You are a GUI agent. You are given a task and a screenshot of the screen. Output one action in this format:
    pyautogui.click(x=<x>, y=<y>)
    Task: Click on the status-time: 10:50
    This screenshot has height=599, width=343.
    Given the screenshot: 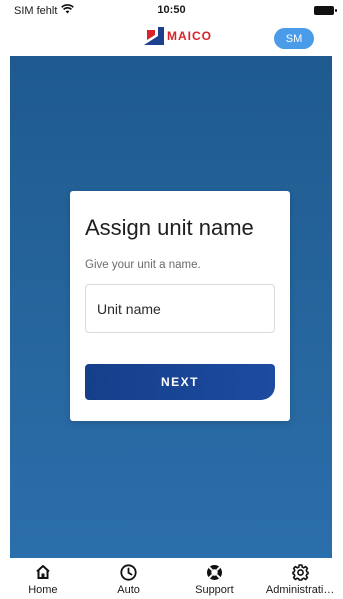 What is the action you would take?
    pyautogui.click(x=171, y=10)
    